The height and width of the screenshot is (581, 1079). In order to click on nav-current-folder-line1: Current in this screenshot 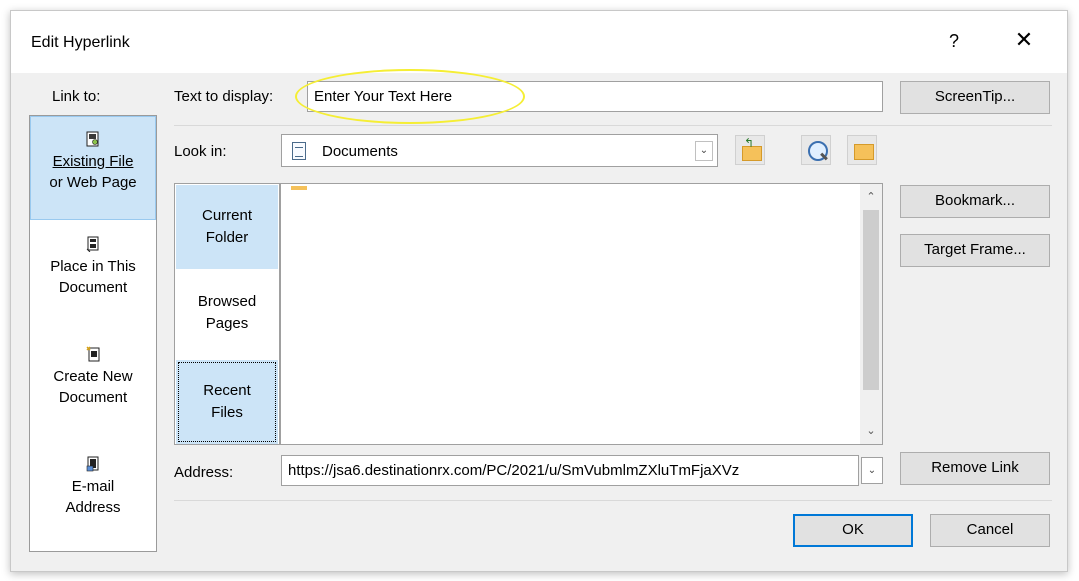, I will do `click(227, 215)`.